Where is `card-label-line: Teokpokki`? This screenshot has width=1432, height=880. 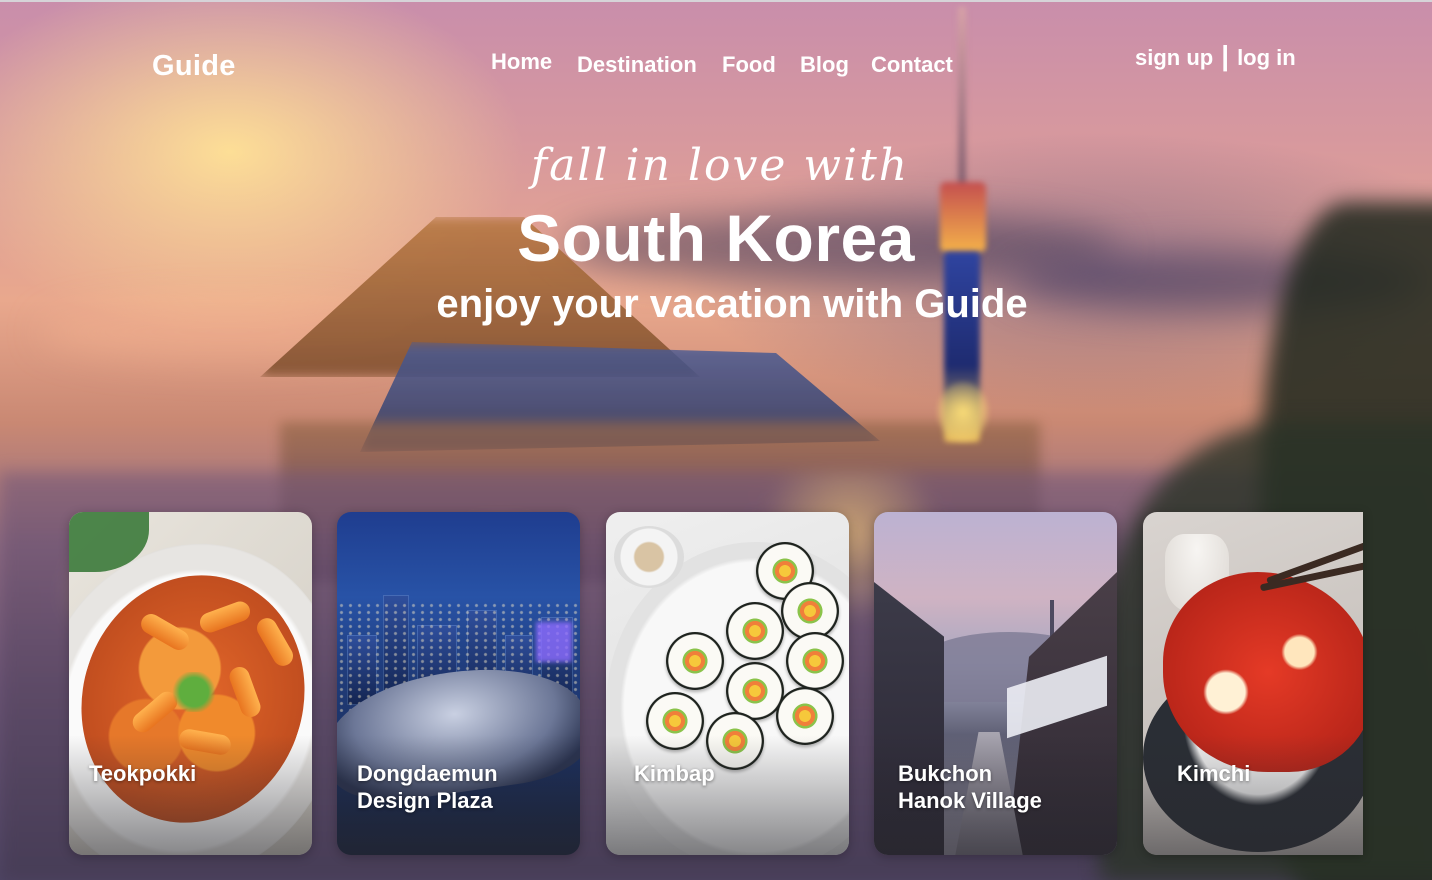
card-label-line: Teokpokki is located at coordinates (143, 773).